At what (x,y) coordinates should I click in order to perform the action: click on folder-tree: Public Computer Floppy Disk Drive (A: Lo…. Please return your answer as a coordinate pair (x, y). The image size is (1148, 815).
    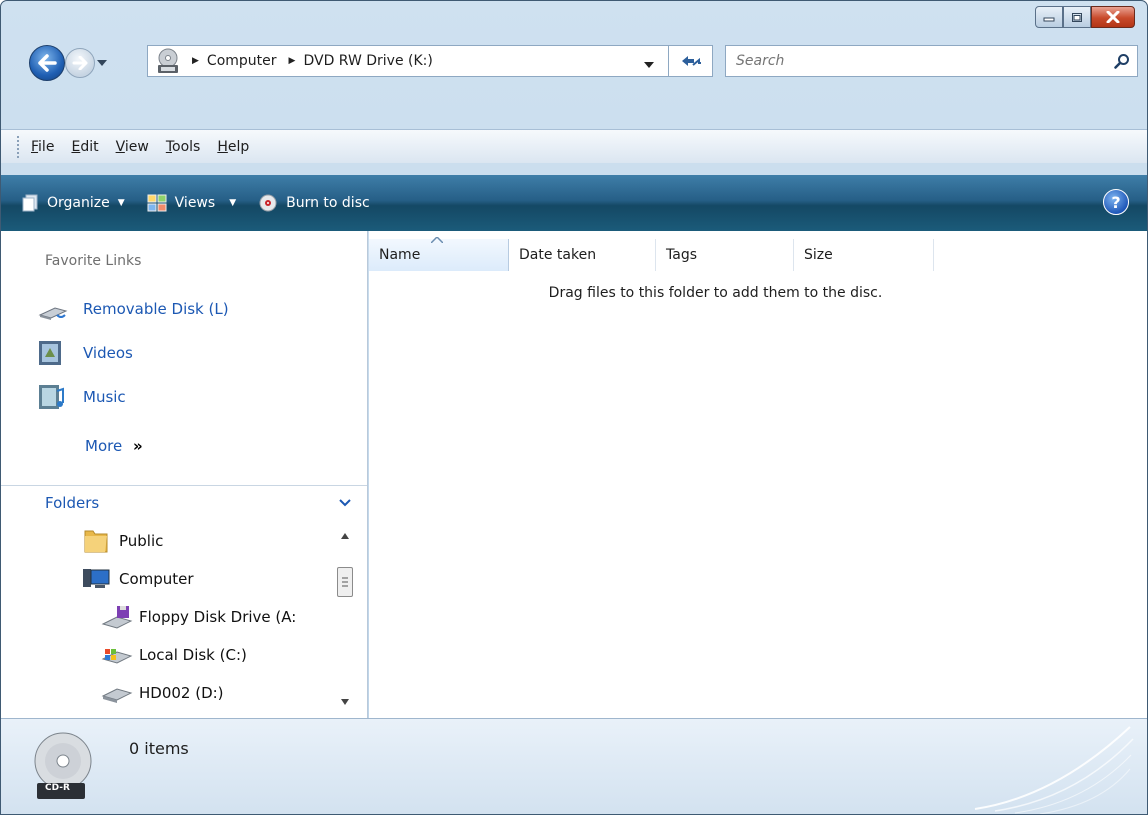
    Looking at the image, I should click on (166, 620).